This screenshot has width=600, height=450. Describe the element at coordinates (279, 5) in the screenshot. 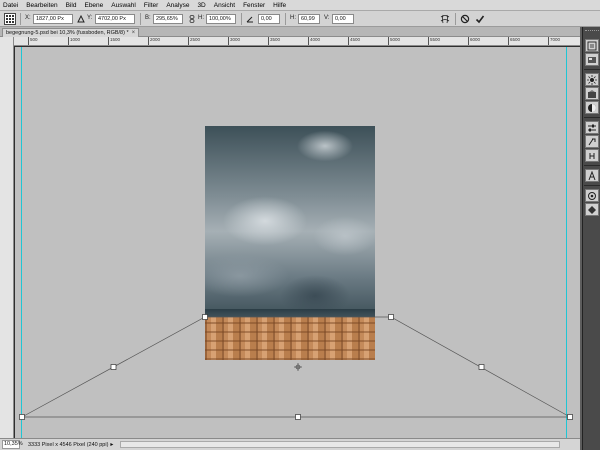

I see `menu-hilfe: Hilfe` at that location.